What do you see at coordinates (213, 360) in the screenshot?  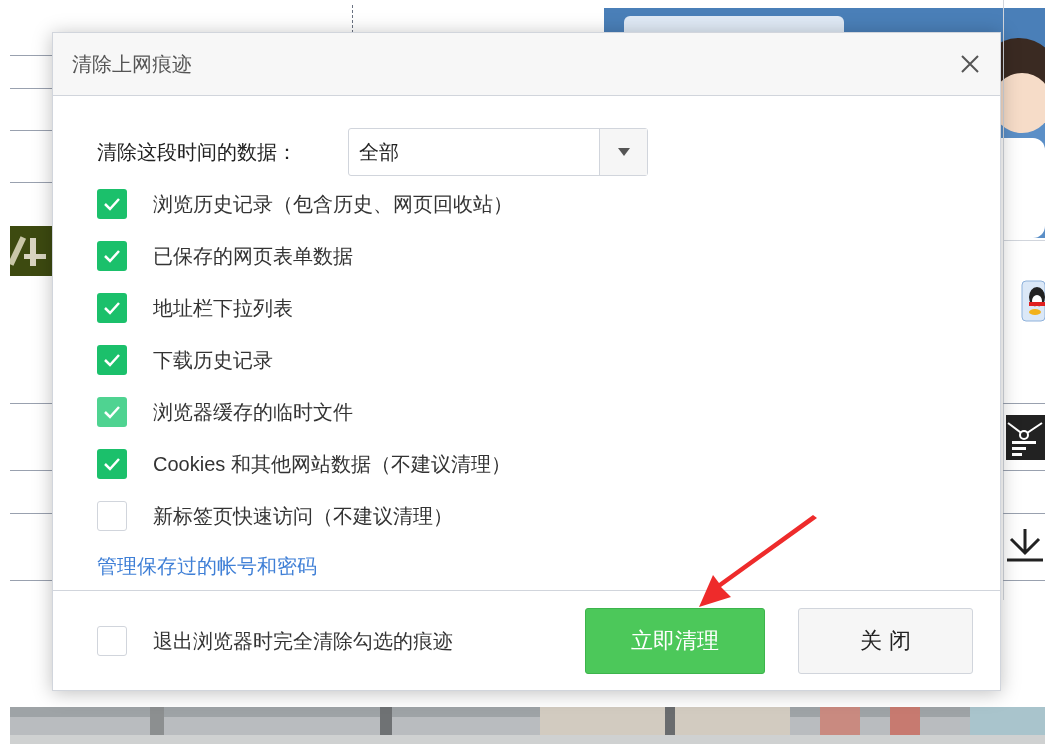 I see `checkbox-label: 下载历史记录` at bounding box center [213, 360].